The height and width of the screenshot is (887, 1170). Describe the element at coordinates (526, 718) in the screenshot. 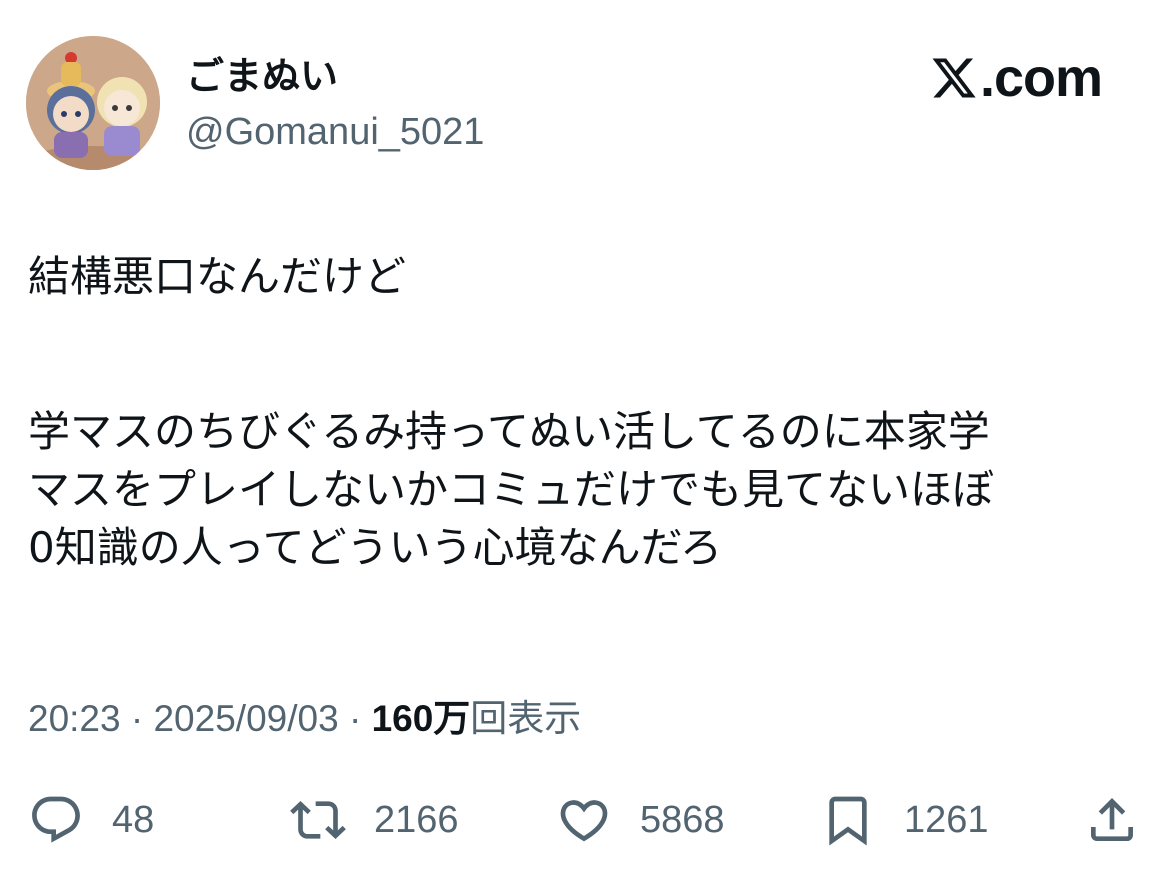

I see `views-label: 回表示` at that location.